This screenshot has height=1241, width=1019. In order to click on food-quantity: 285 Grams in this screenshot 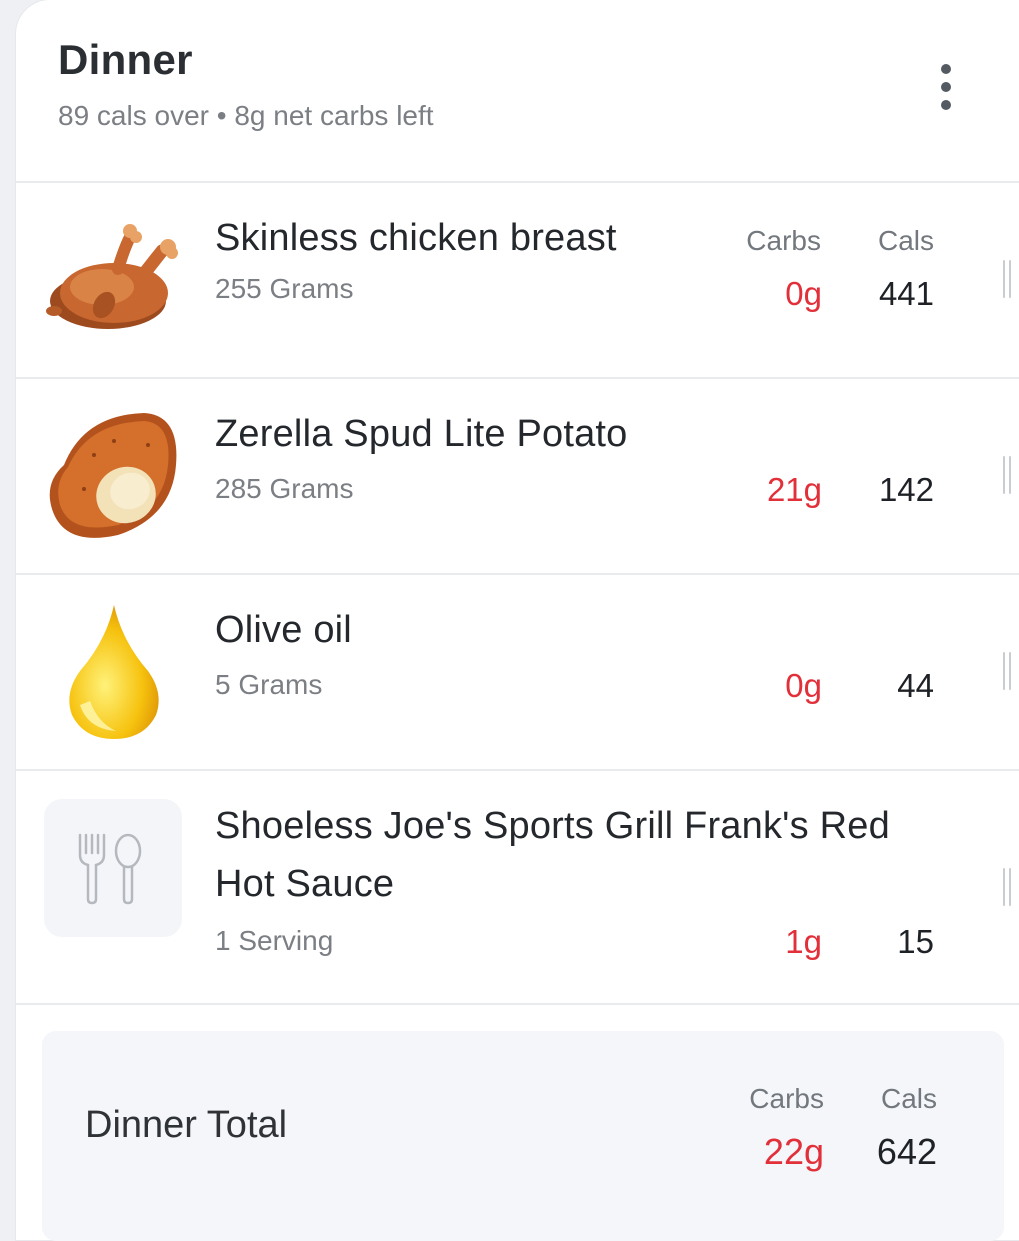, I will do `click(284, 488)`.